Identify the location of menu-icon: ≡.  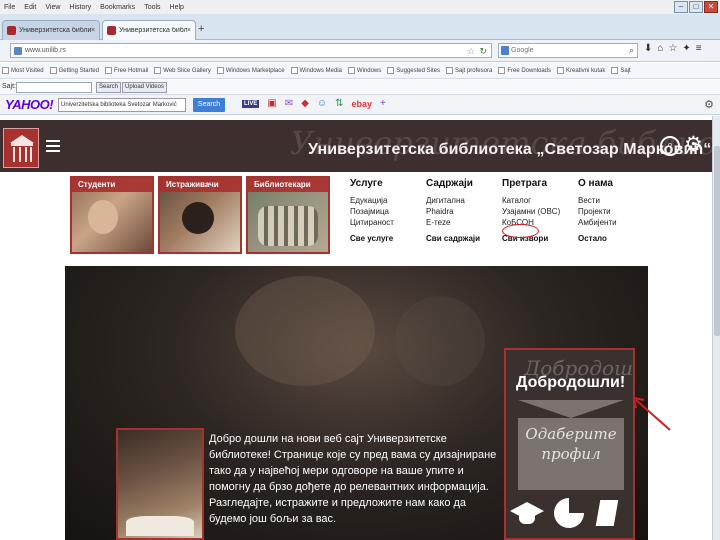
(699, 48).